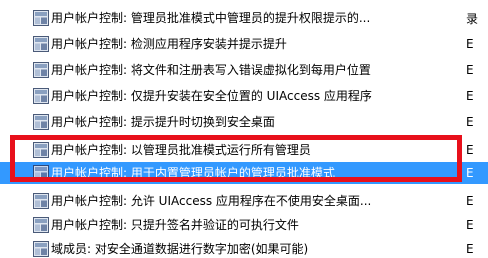  I want to click on policy-name: 用户帐户控制: 以管理员批准模式运行所有管理员, so click(181, 150).